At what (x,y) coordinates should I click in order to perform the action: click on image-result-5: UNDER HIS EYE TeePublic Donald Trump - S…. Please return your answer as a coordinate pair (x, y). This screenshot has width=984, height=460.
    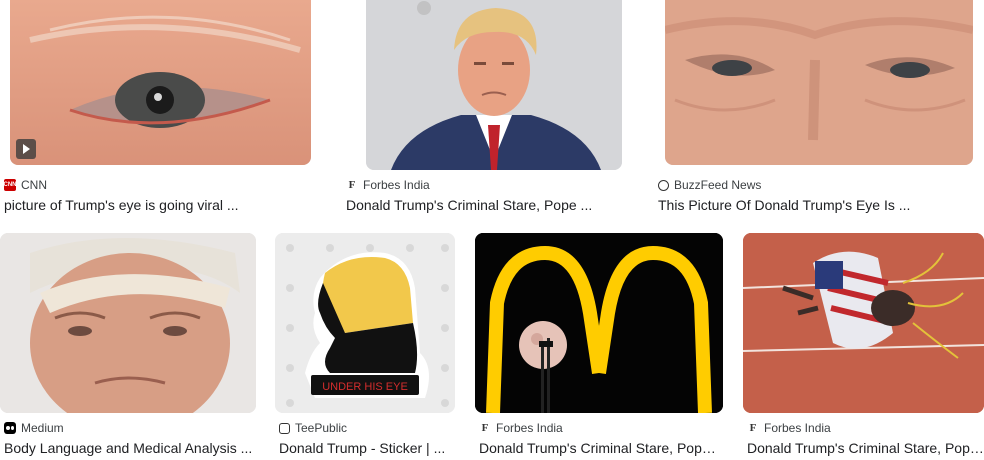
    Looking at the image, I should click on (365, 346).